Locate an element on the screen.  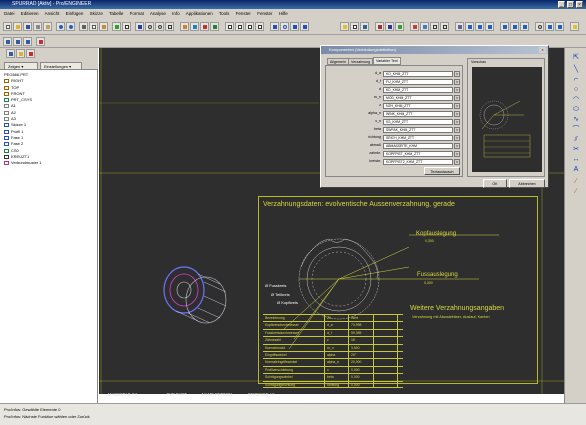
menu-analyse: Analyse is located at coordinates (158, 13).